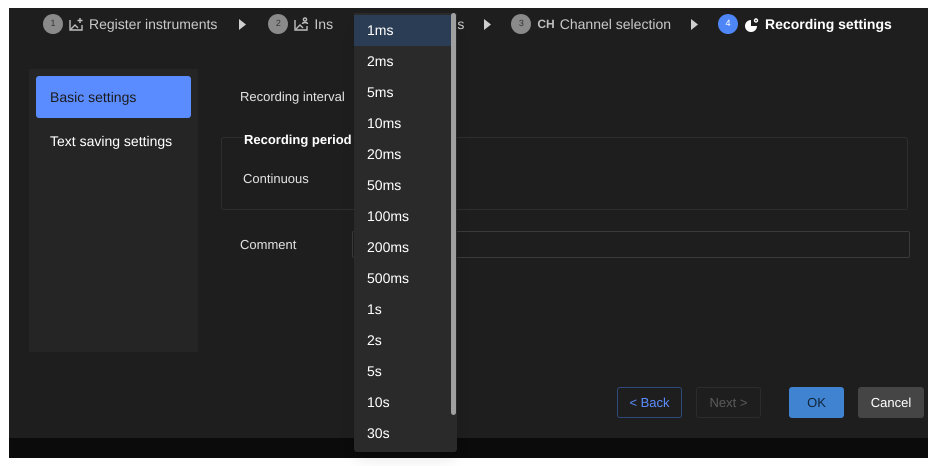  What do you see at coordinates (402, 278) in the screenshot?
I see `dropdown-option: 500ms` at bounding box center [402, 278].